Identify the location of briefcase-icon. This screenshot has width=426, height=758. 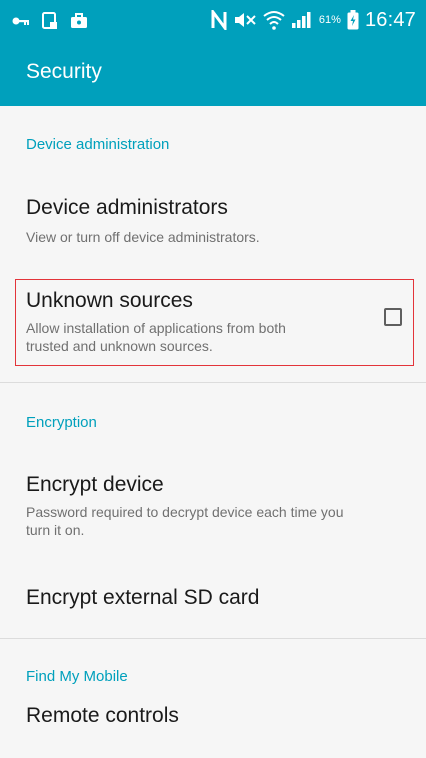
(79, 21).